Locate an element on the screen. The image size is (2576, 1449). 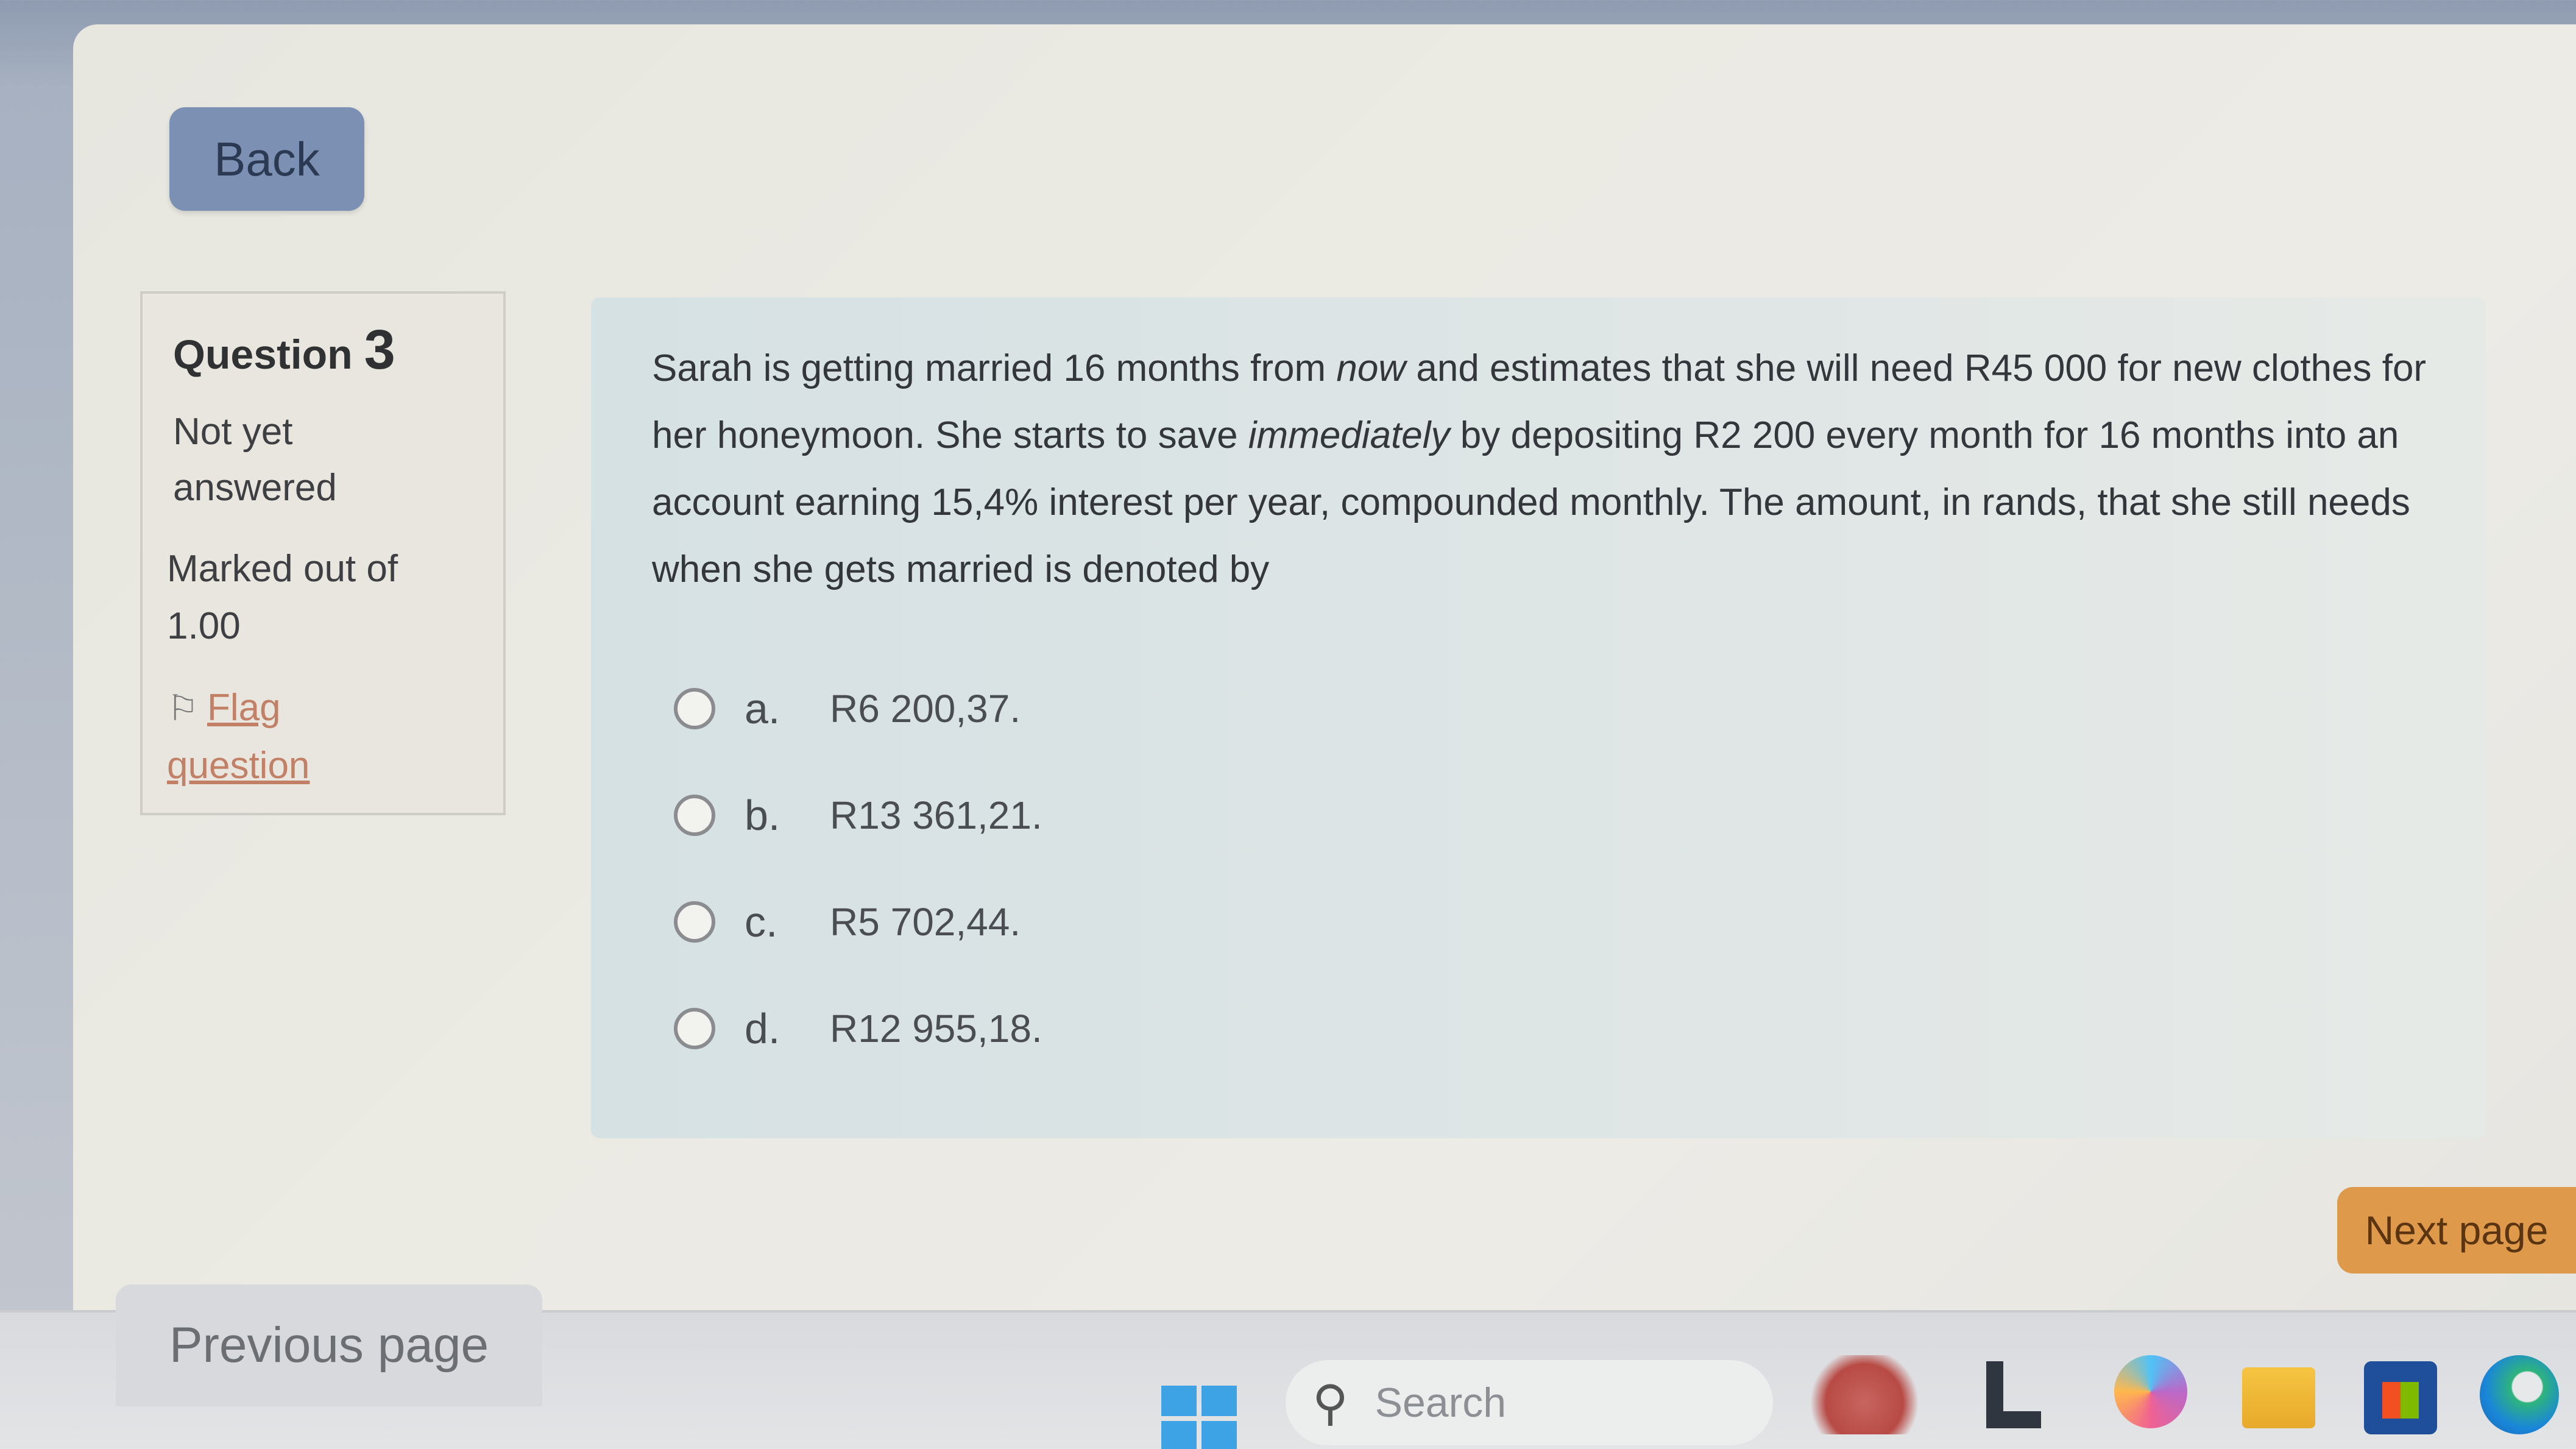
question-marks: Marked out of 1.00 is located at coordinates (323, 597).